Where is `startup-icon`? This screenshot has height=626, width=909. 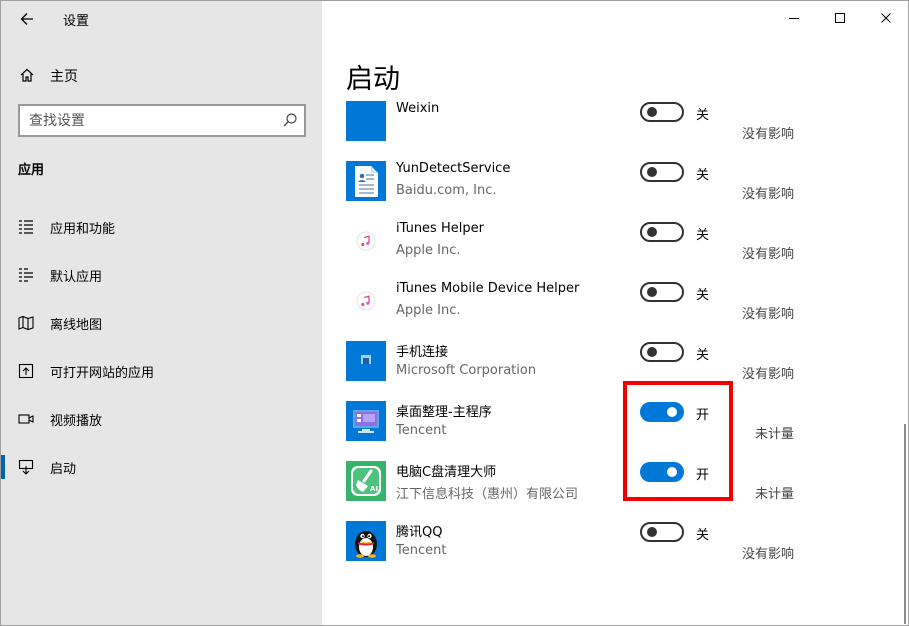 startup-icon is located at coordinates (26, 467).